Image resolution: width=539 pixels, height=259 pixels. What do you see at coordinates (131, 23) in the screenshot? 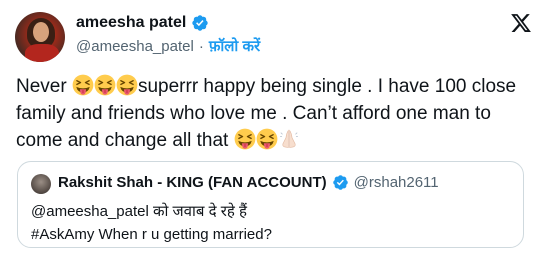
I see `author-display-name: ameesha patel` at bounding box center [131, 23].